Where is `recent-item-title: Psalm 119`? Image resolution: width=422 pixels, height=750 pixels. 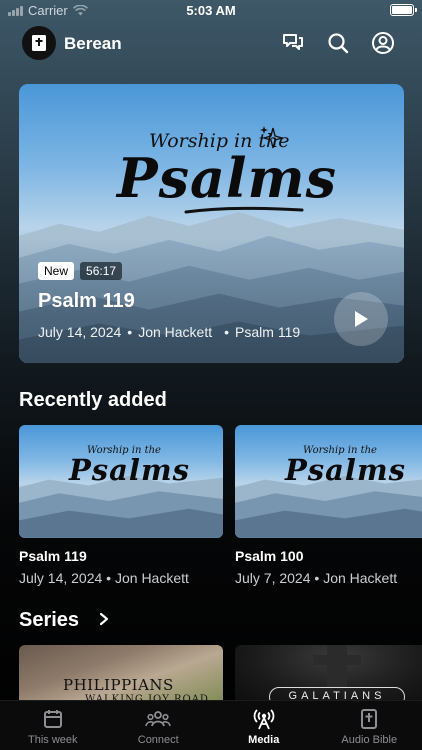 recent-item-title: Psalm 119 is located at coordinates (53, 556).